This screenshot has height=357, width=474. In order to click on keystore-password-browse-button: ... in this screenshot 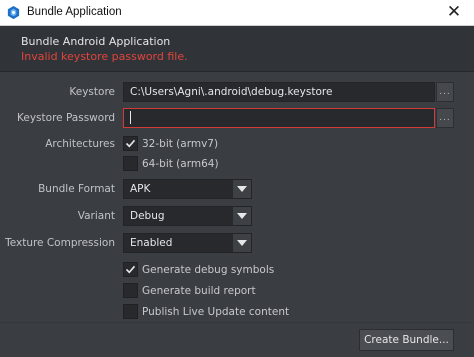, I will do `click(445, 118)`.